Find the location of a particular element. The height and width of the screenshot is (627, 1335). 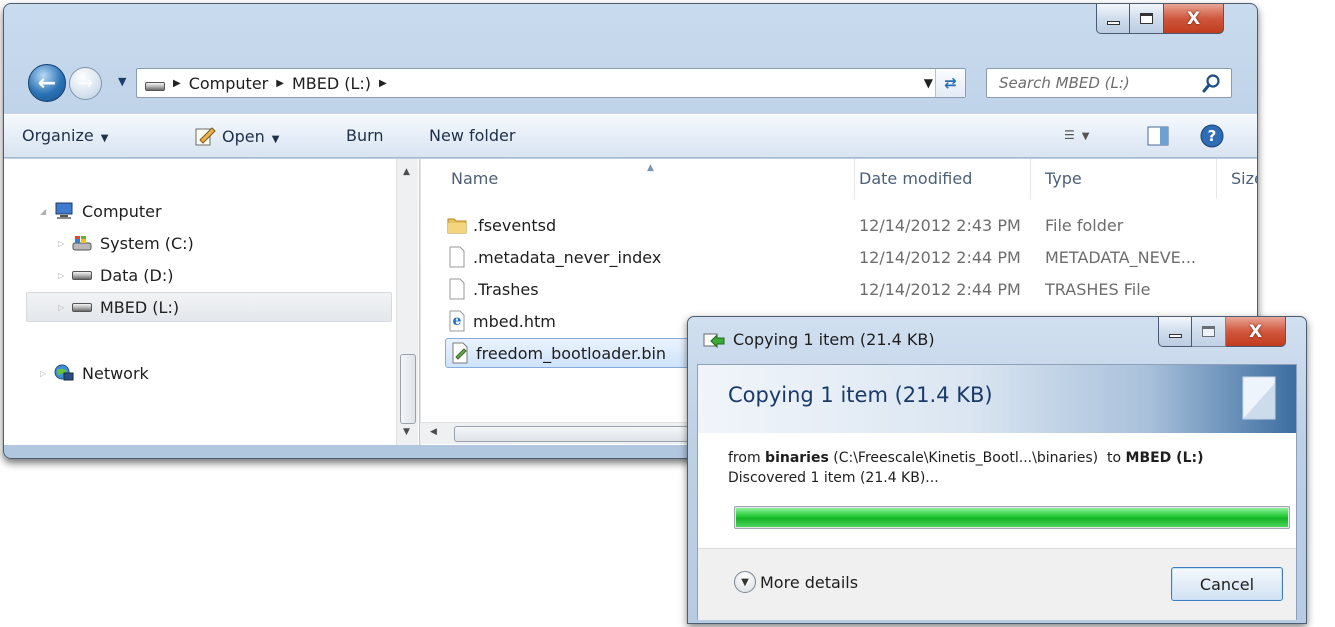

progress-fill is located at coordinates (1012, 517).